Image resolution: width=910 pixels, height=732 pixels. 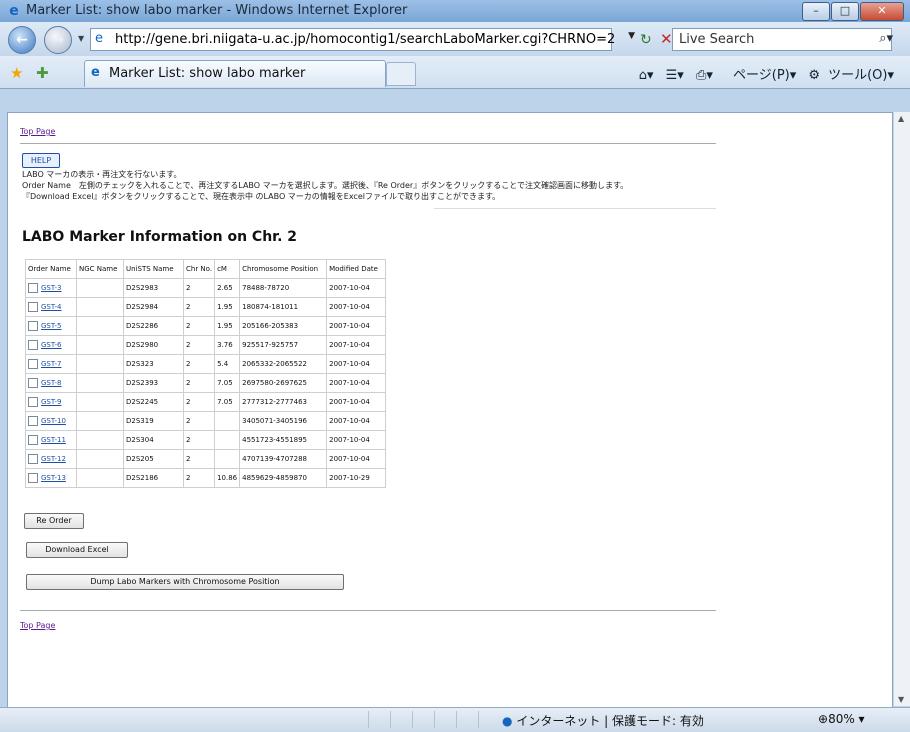 I want to click on vertical-scrollbar: ▲ ▼, so click(x=901, y=409).